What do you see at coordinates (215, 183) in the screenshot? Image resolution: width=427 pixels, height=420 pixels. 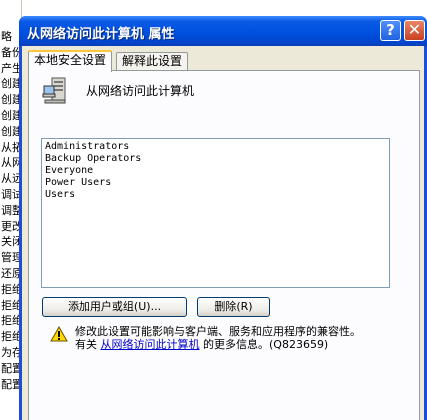 I see `list-item: Power Users` at bounding box center [215, 183].